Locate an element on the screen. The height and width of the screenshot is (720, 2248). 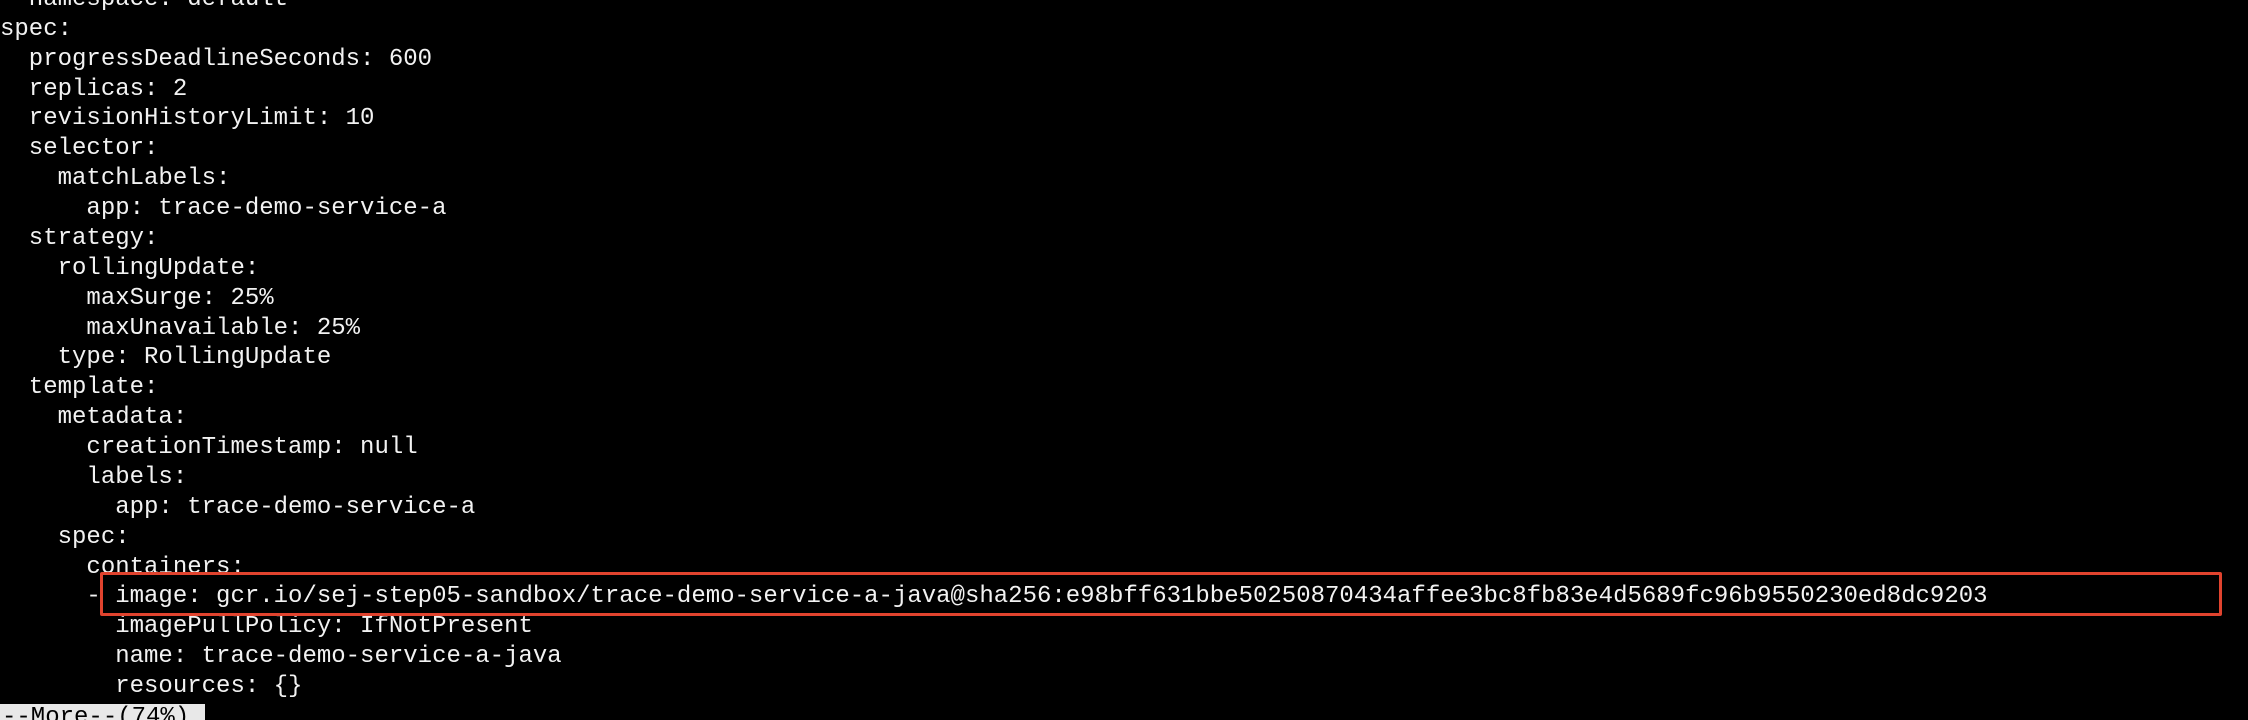
terminal-line: selector: is located at coordinates (79, 148).